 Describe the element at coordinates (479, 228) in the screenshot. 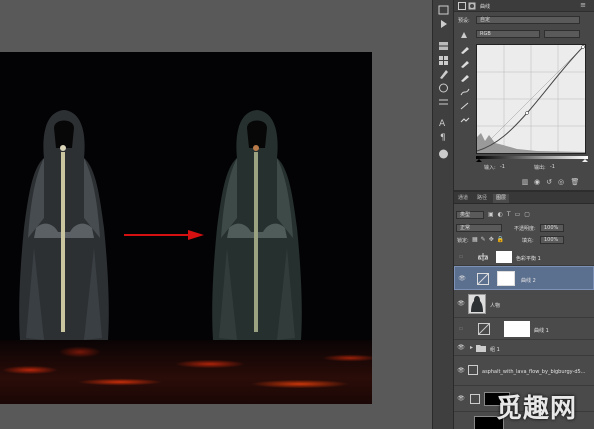

I see `blend-mode-dropdown: 正常` at that location.